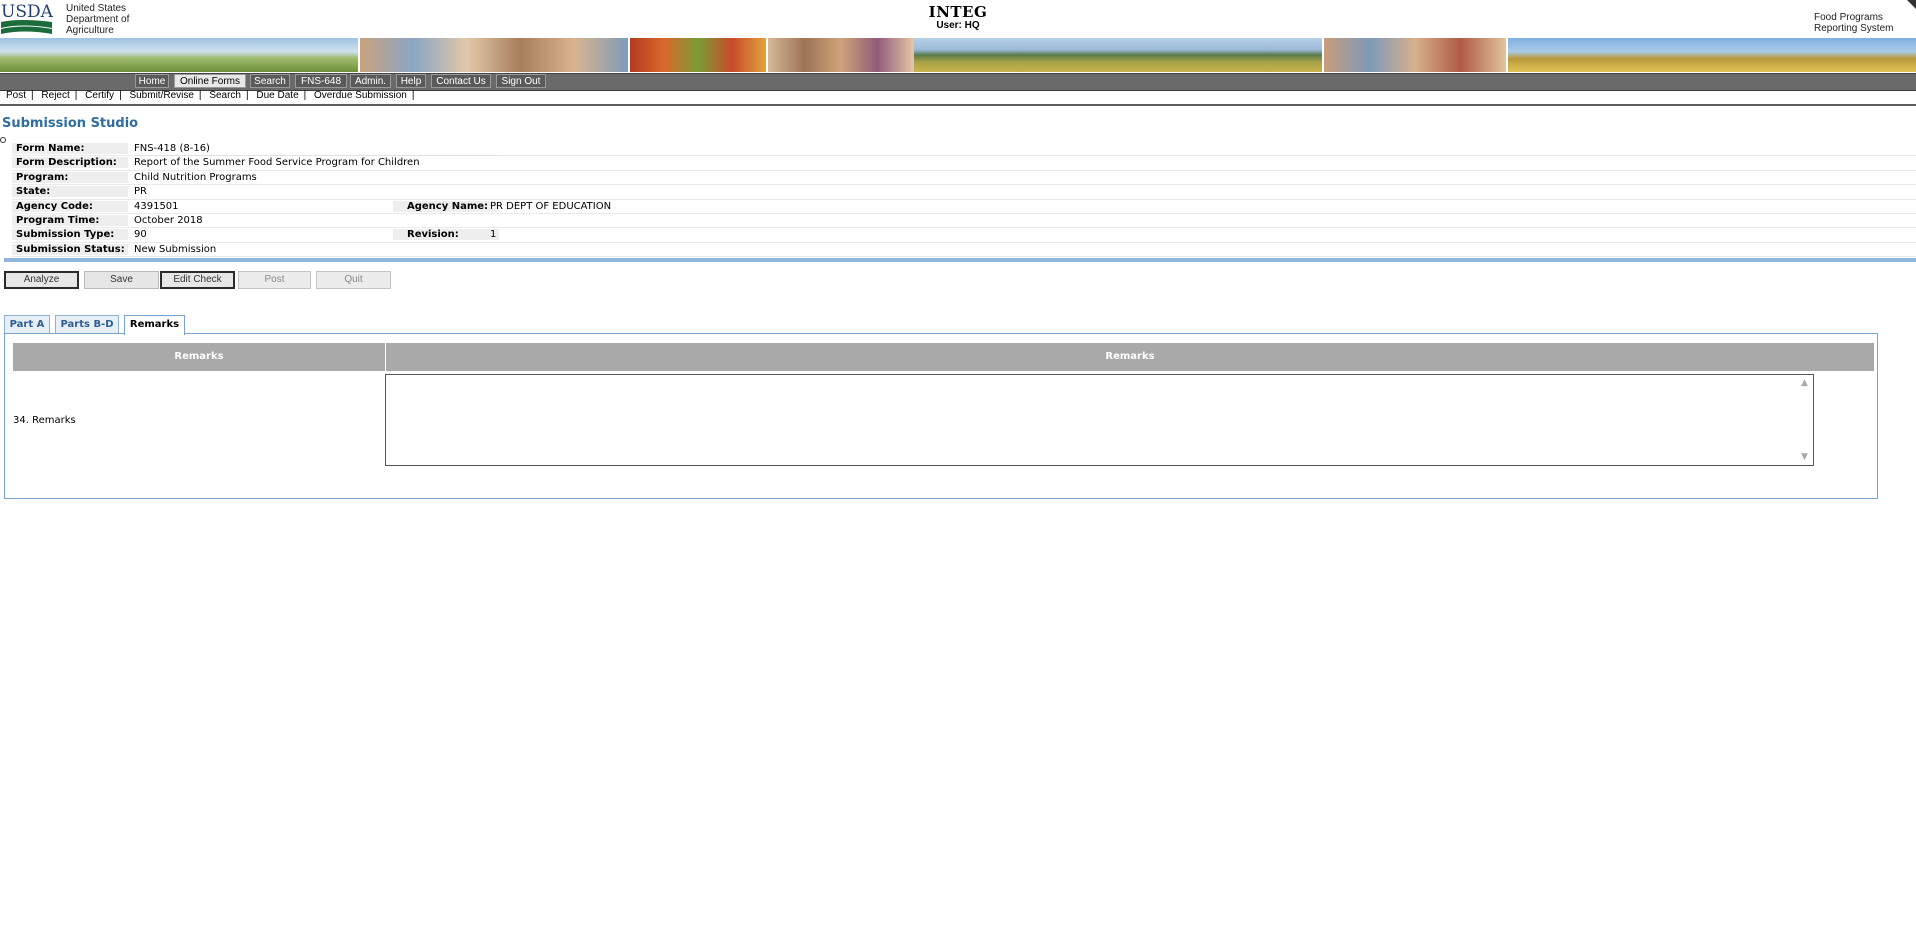 This screenshot has width=1916, height=931. I want to click on state-label: State:, so click(70, 192).